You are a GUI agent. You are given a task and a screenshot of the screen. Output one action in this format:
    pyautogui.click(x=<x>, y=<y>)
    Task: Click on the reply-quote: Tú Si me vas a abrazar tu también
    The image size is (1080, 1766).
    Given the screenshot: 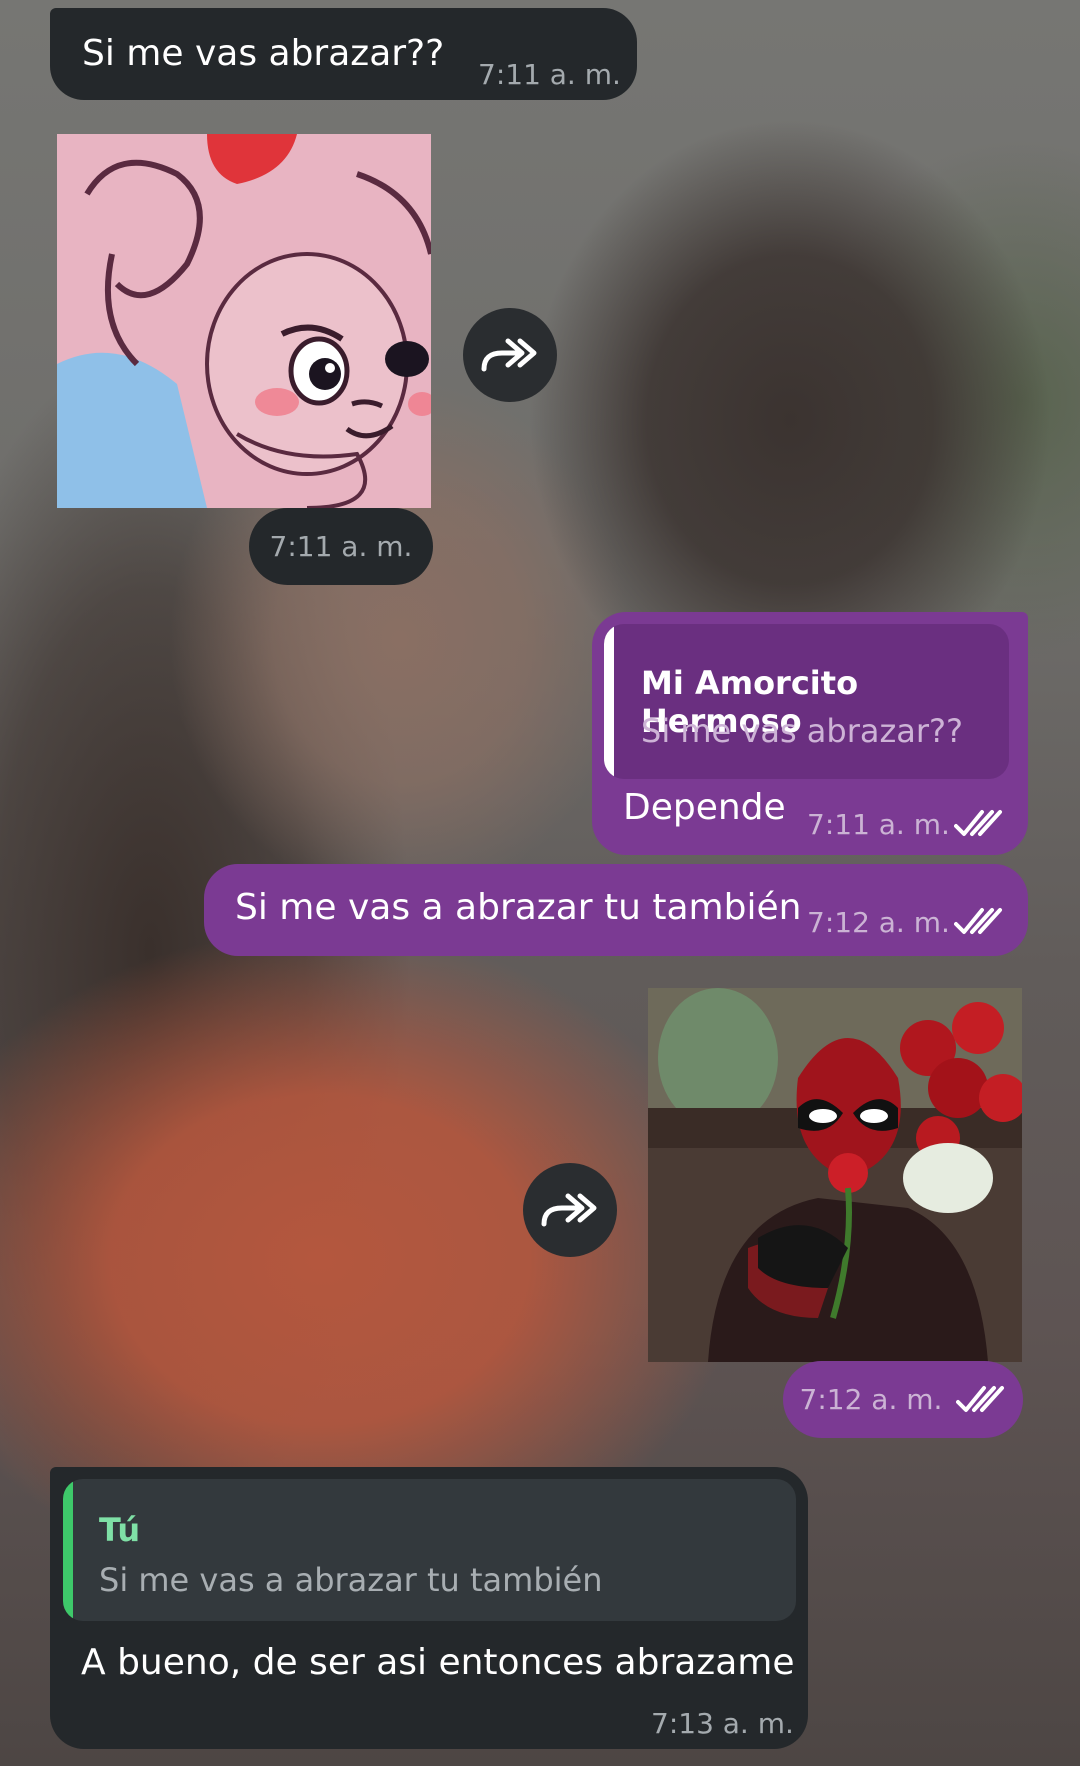 What is the action you would take?
    pyautogui.click(x=429, y=1550)
    